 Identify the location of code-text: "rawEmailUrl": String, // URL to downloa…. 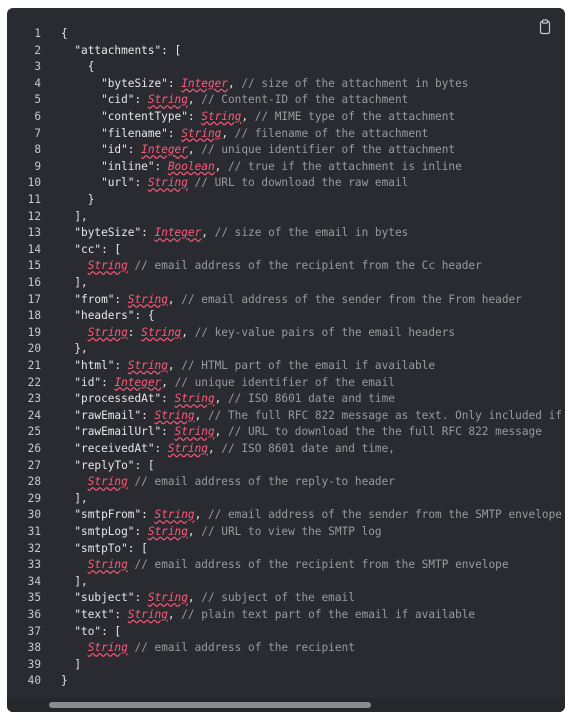
(301, 432).